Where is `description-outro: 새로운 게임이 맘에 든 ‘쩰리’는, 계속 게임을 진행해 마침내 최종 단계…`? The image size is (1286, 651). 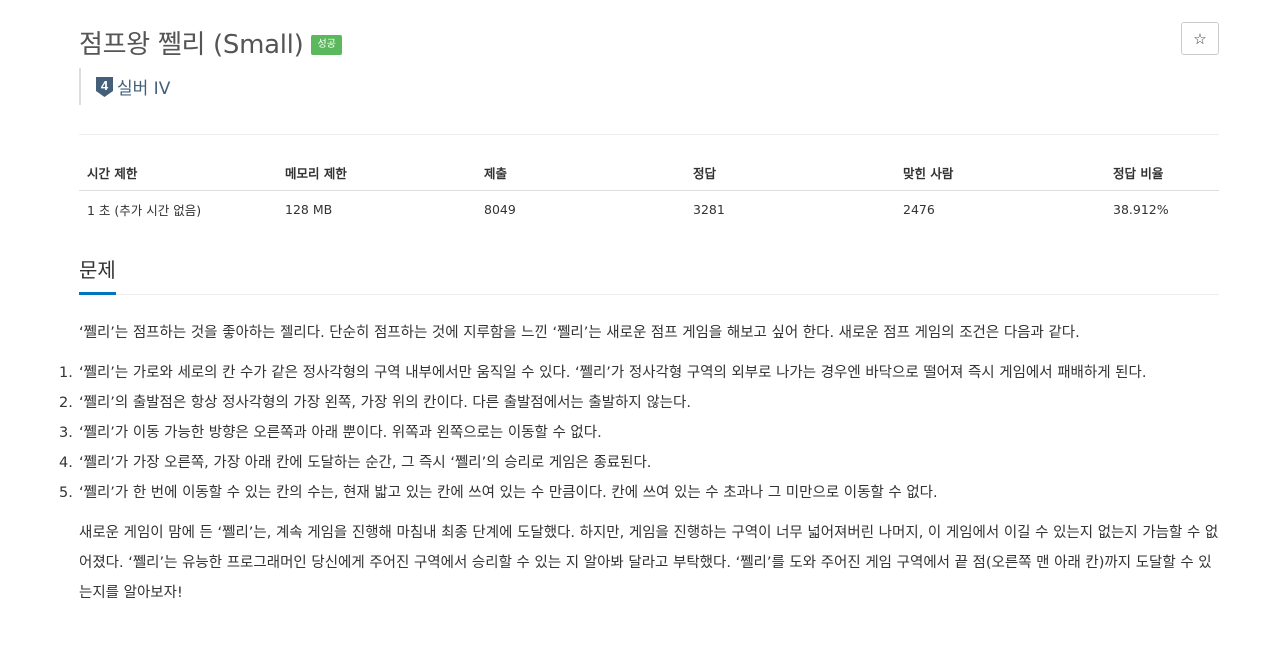
description-outro: 새로운 게임이 맘에 든 ‘쩰리’는, 계속 게임을 진행해 마침내 최종 단계… is located at coordinates (649, 563).